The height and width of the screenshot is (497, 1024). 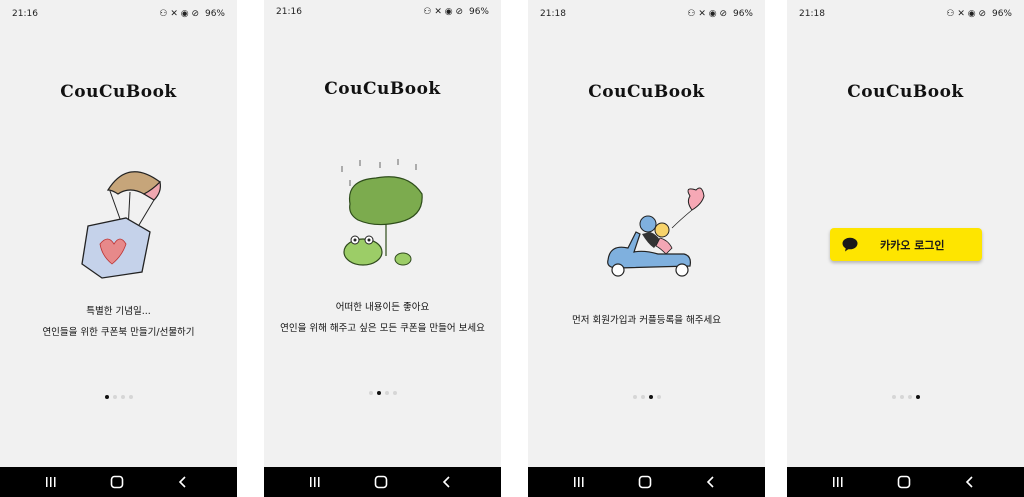 What do you see at coordinates (382, 328) in the screenshot?
I see `caption-line-2: 연인을 위해 해주고 싶은 모든 쿠폰을 만들어 보세요` at bounding box center [382, 328].